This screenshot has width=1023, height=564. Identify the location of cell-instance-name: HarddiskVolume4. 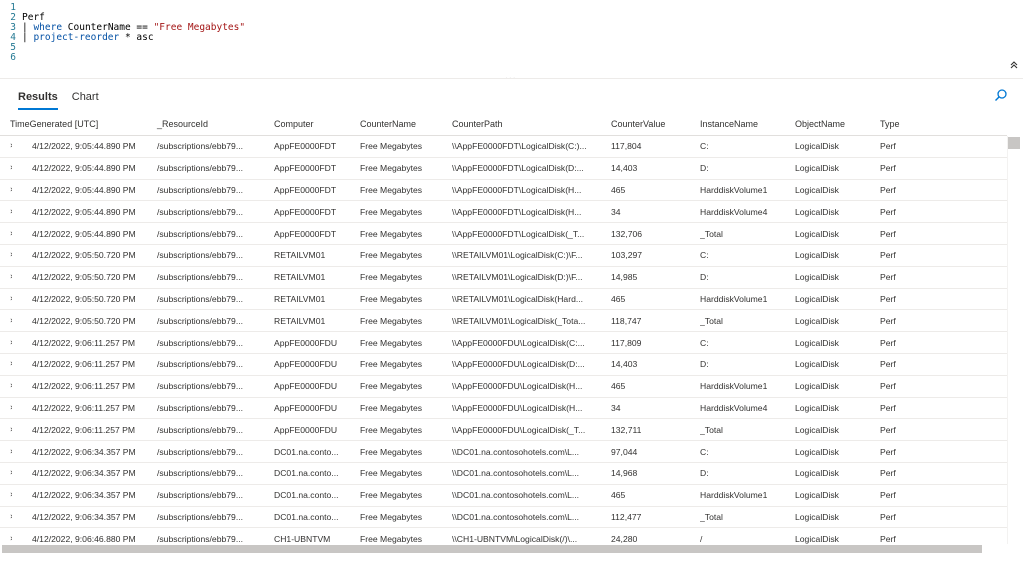
(734, 407).